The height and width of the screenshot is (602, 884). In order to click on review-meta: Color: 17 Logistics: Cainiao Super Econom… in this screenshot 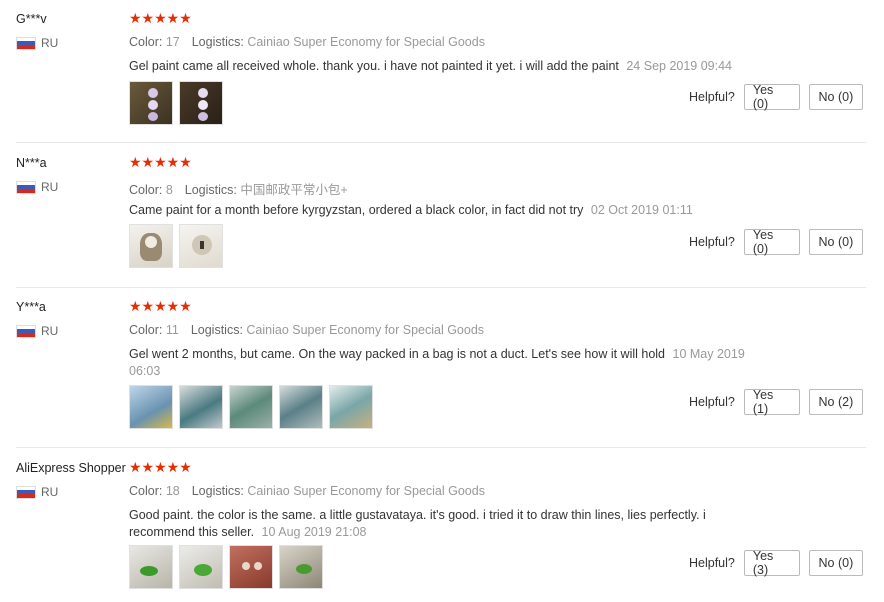, I will do `click(307, 42)`.